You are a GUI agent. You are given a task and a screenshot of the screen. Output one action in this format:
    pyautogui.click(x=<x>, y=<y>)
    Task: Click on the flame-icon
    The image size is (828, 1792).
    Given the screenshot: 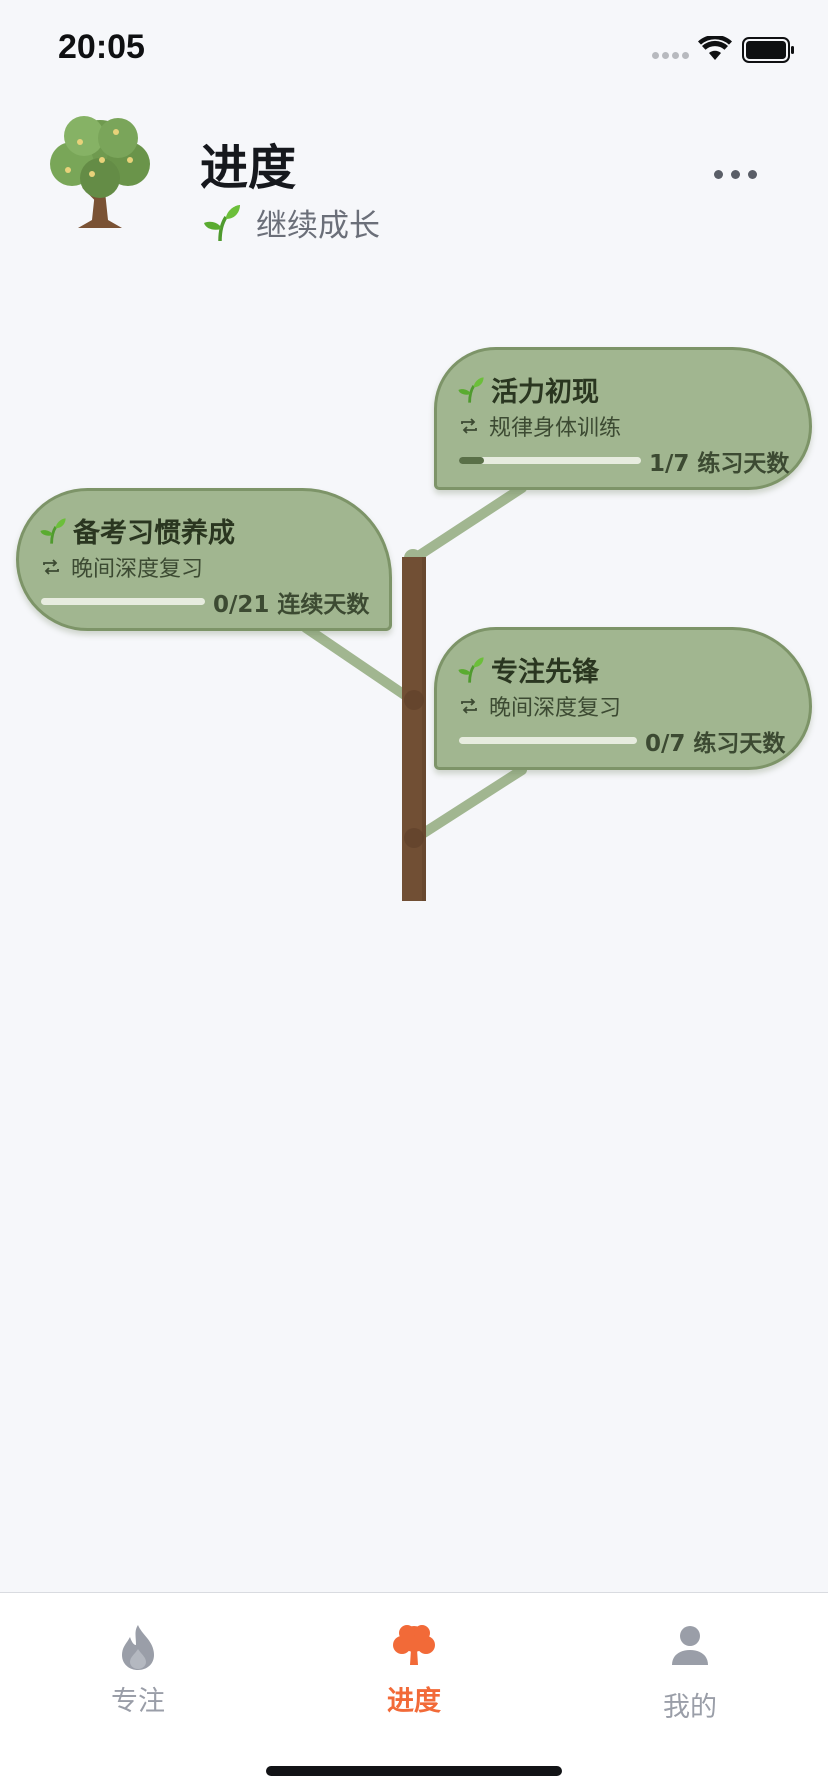 What is the action you would take?
    pyautogui.click(x=138, y=1647)
    